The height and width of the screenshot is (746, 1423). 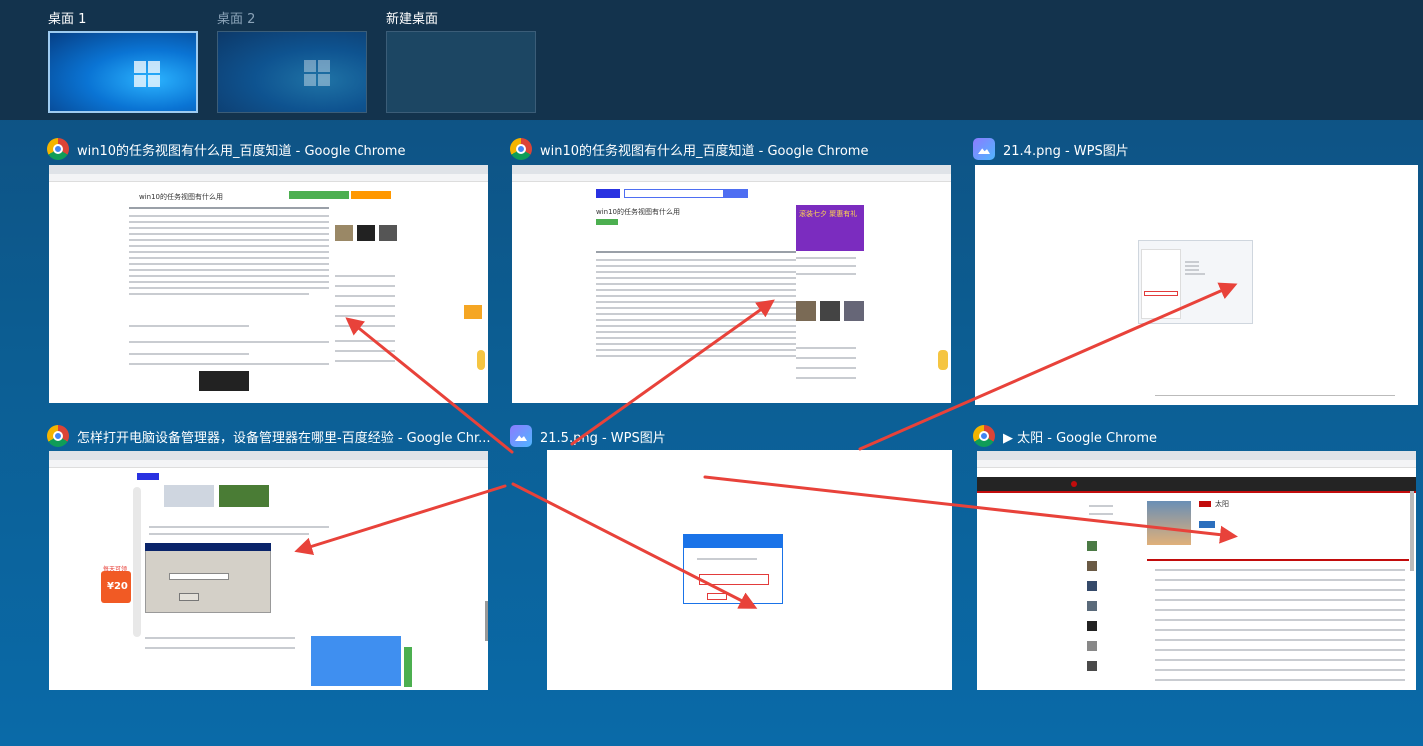 I want to click on window-card-chrome-4: ▶ 太阳 - Google Chrome 太阳, so click(x=1195, y=558).